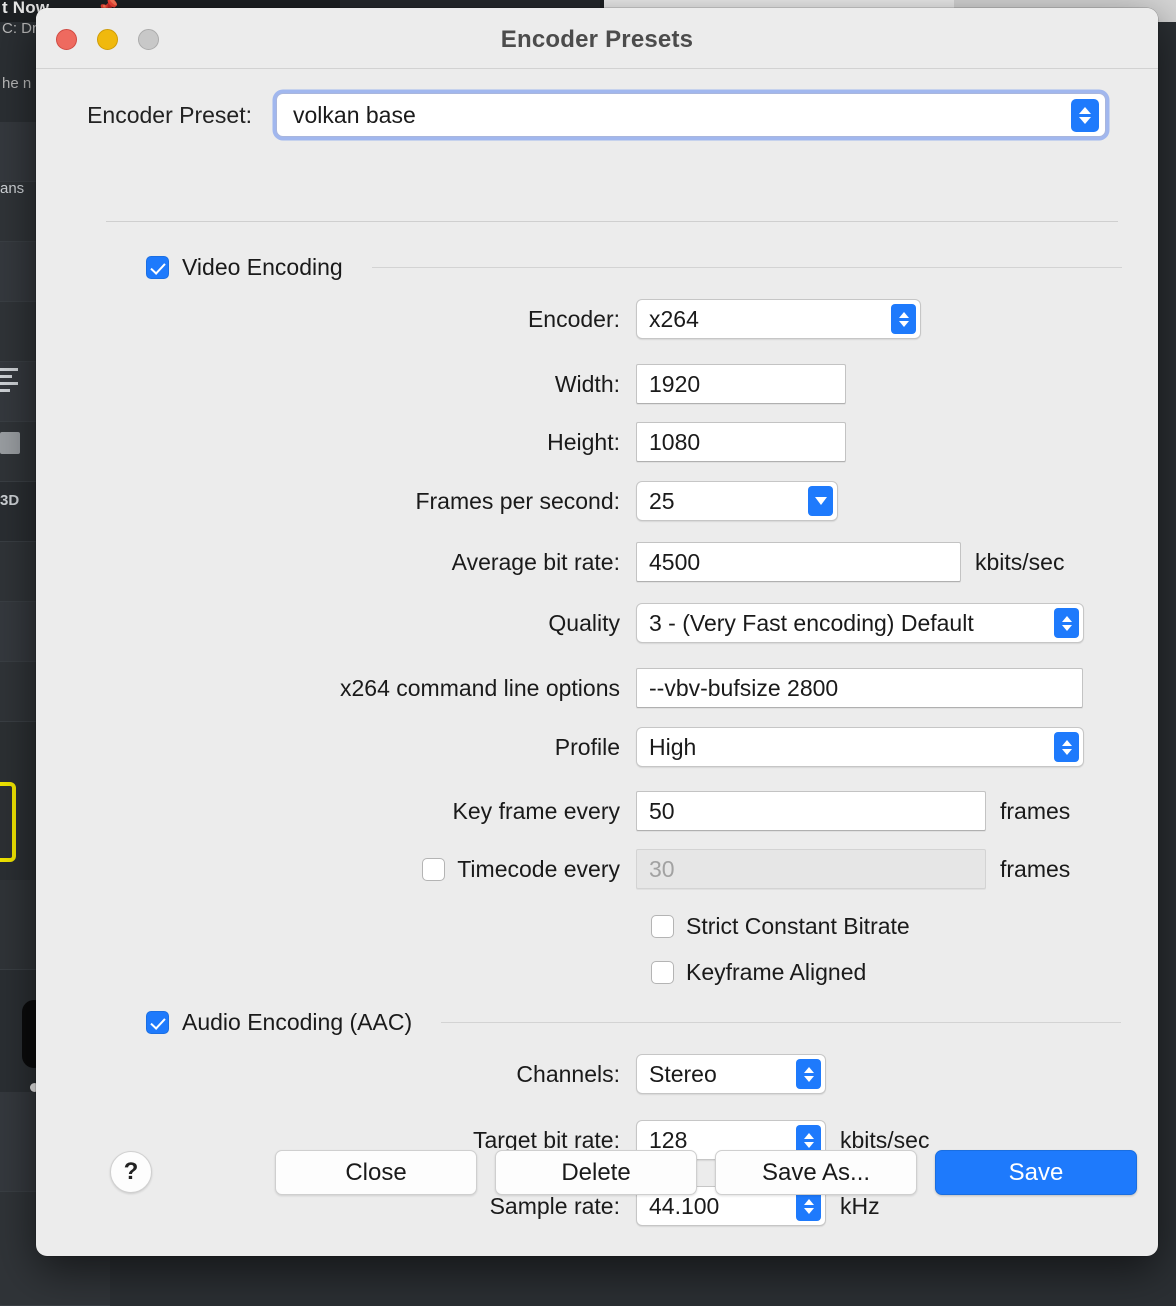 The width and height of the screenshot is (1176, 1306). What do you see at coordinates (859, 688) in the screenshot?
I see `x264-command-line-input: --vbv-bufsize 2800` at bounding box center [859, 688].